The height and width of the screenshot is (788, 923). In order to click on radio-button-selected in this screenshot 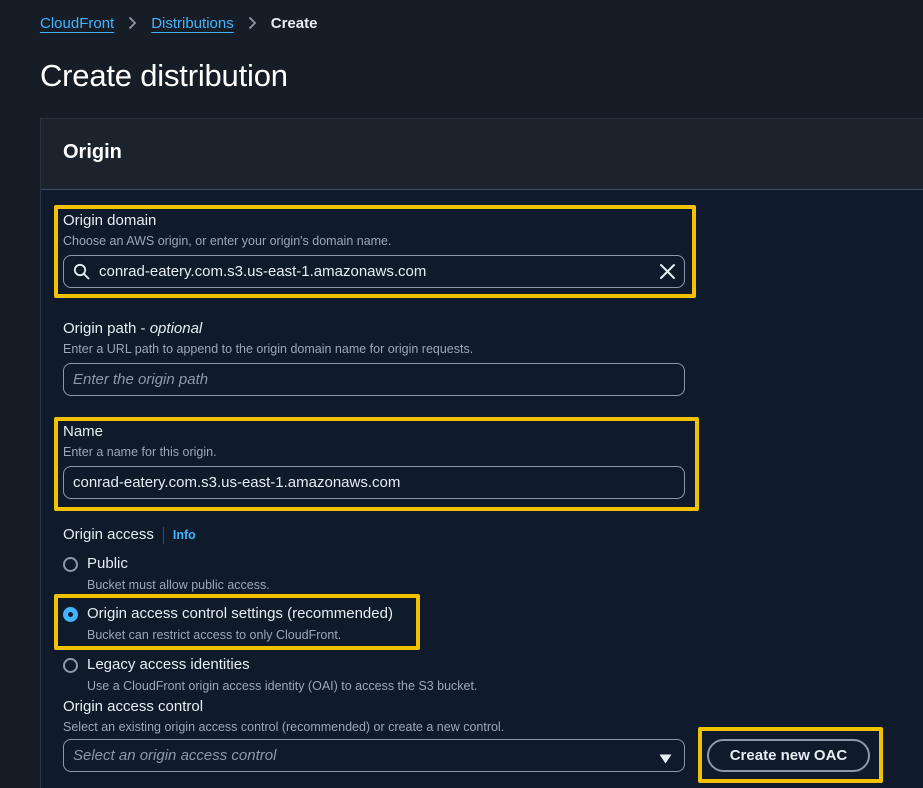, I will do `click(70, 614)`.